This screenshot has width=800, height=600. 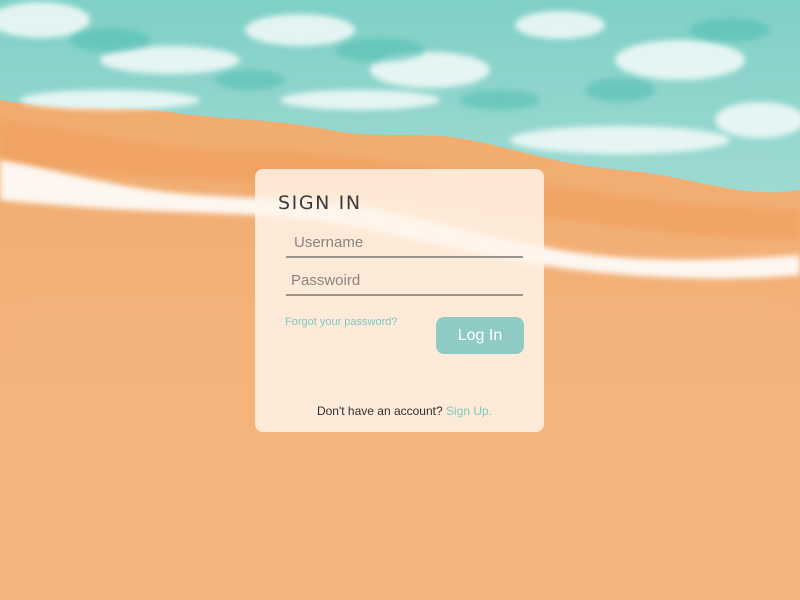 I want to click on password-input, so click(x=404, y=281).